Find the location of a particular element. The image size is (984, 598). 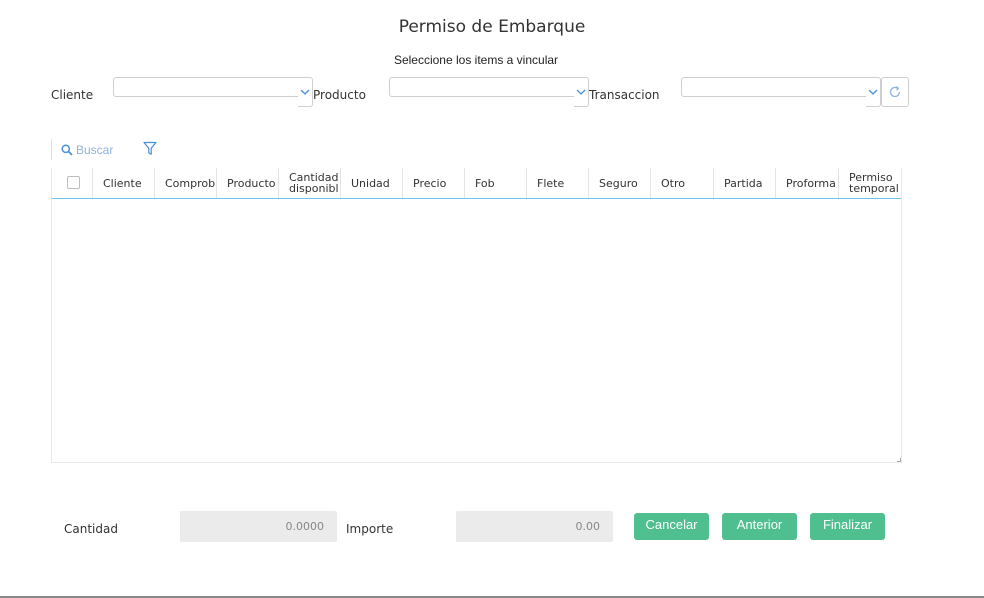

dialog-subtitle: Seleccione los items a vincular is located at coordinates (476, 60).